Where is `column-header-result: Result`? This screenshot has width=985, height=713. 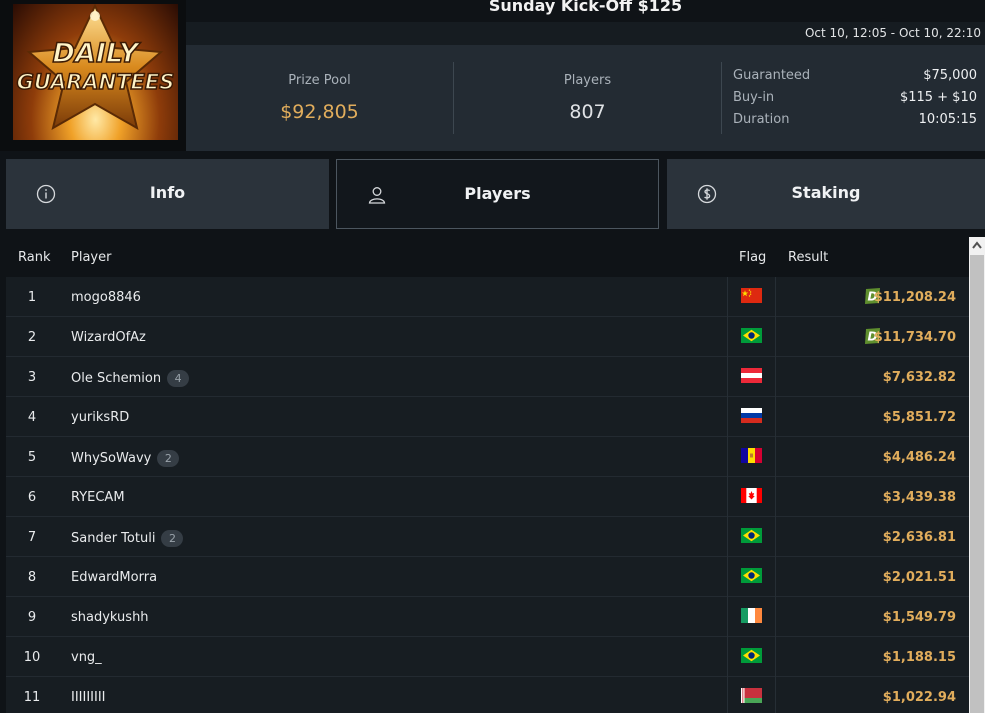
column-header-result: Result is located at coordinates (808, 257).